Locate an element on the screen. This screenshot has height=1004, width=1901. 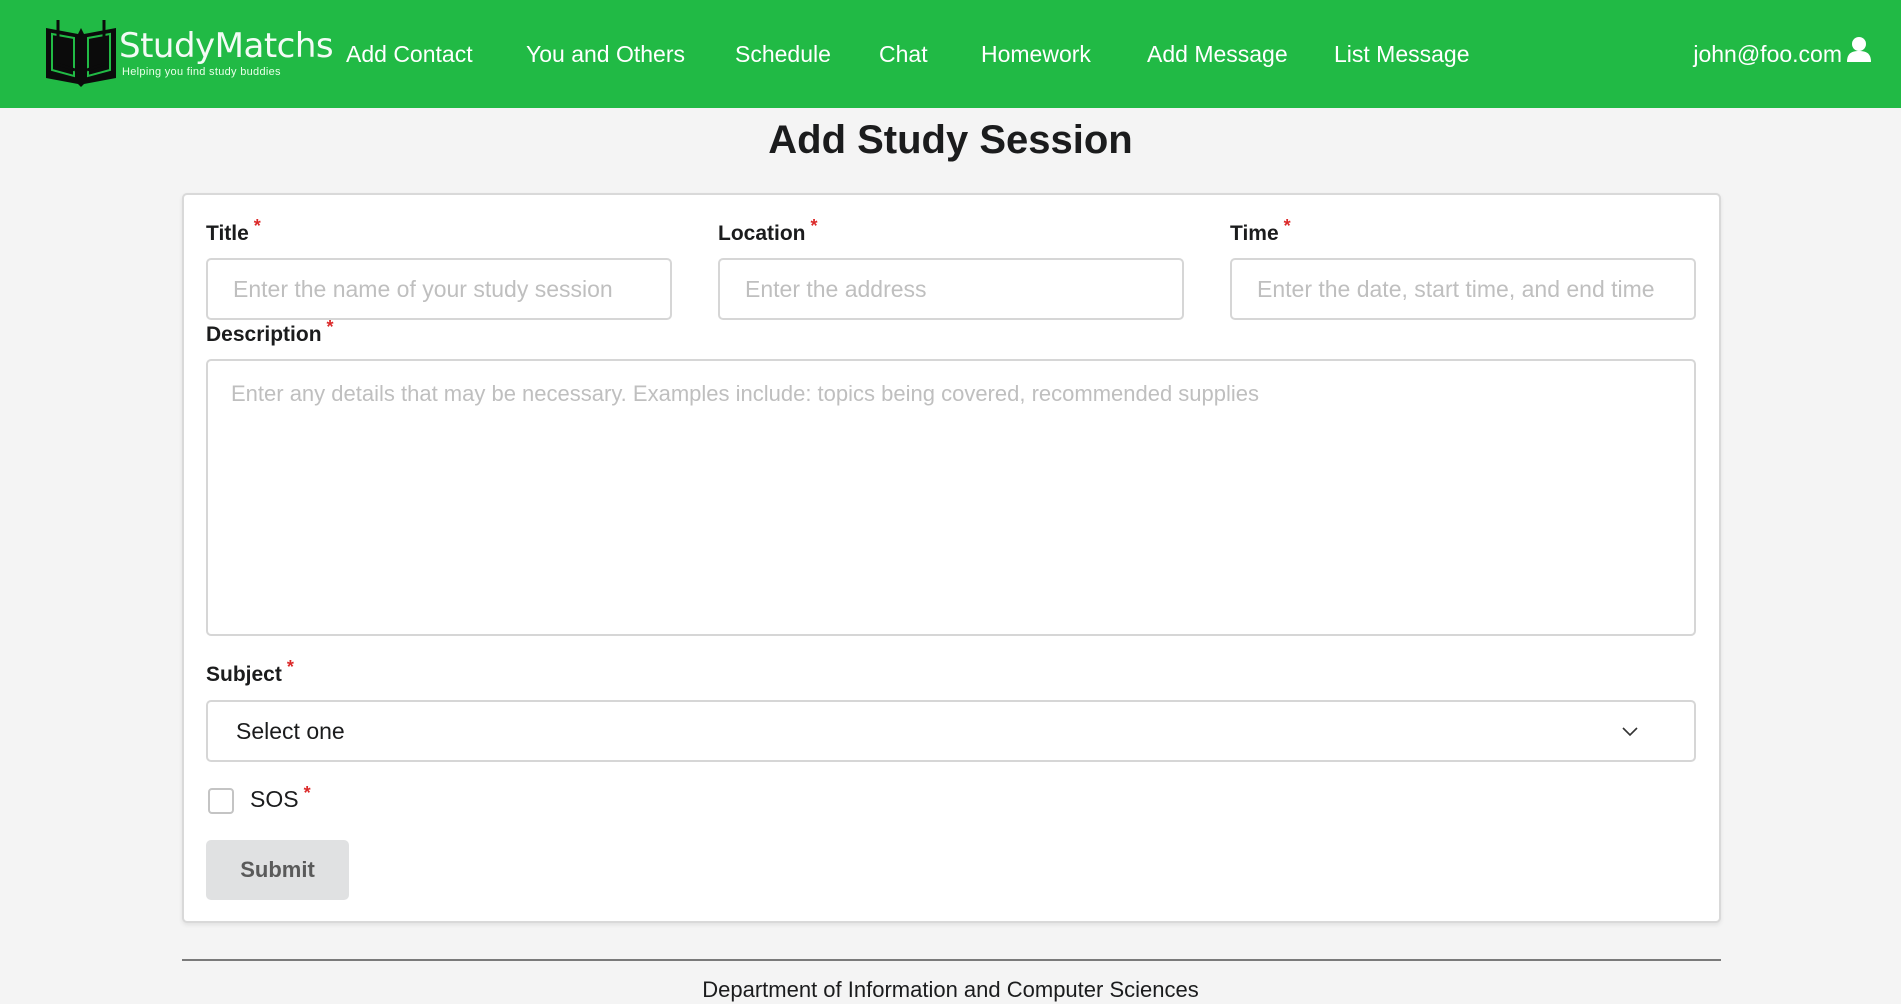
nav-link-homework: Homework is located at coordinates (1036, 54).